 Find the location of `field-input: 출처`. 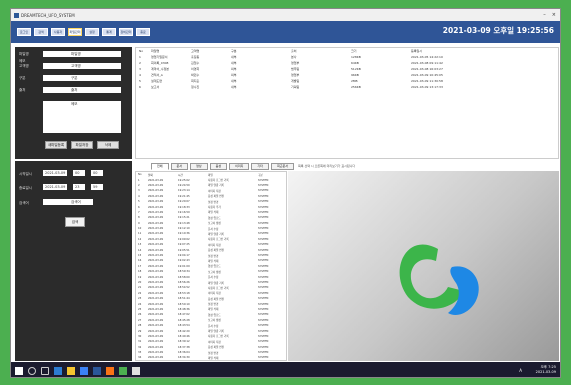

field-input: 출처 is located at coordinates (82, 90).